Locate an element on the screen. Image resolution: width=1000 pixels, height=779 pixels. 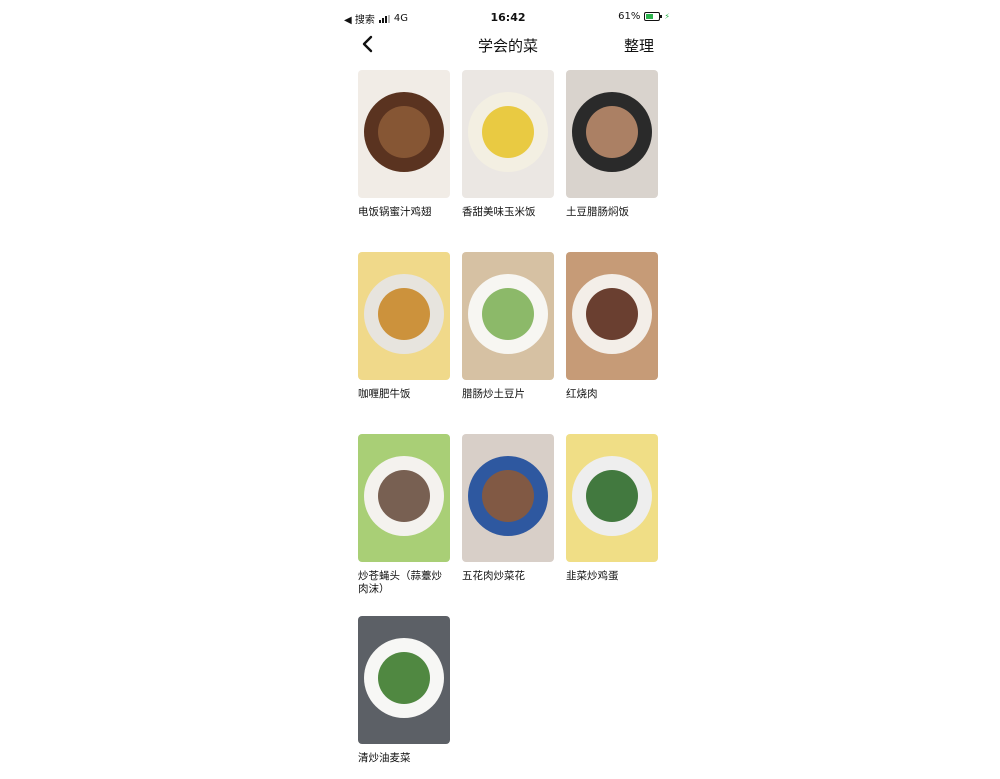
dish-card: 电饭锅蜜汁鸡翅 is located at coordinates (404, 144).